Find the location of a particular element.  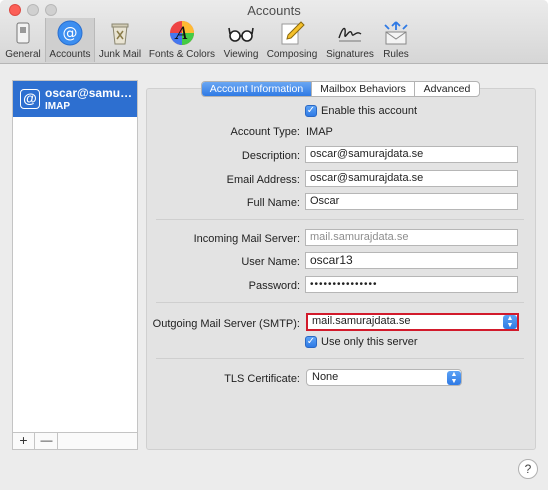

full-name-field: Oscar is located at coordinates (411, 201).